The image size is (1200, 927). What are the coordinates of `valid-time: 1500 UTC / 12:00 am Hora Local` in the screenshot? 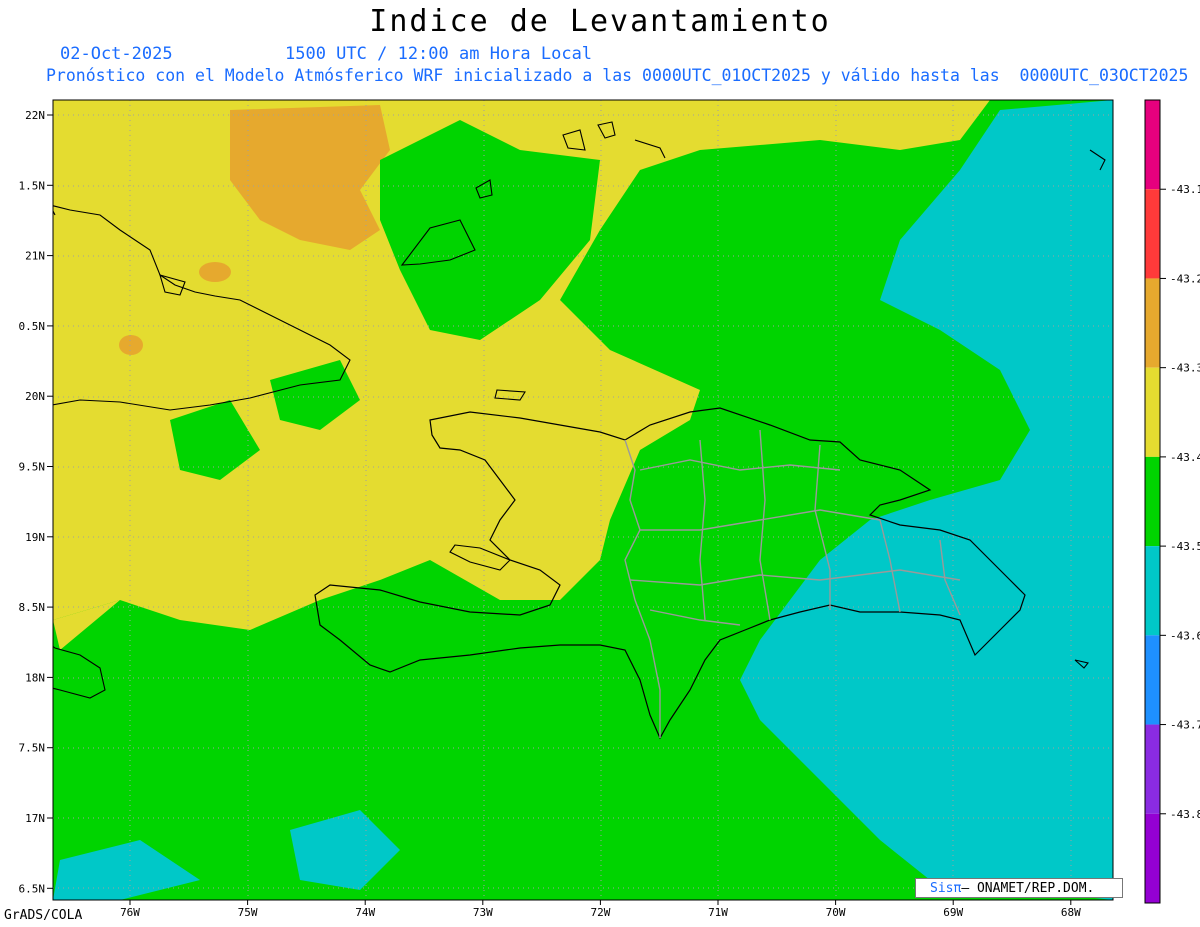 It's located at (439, 54).